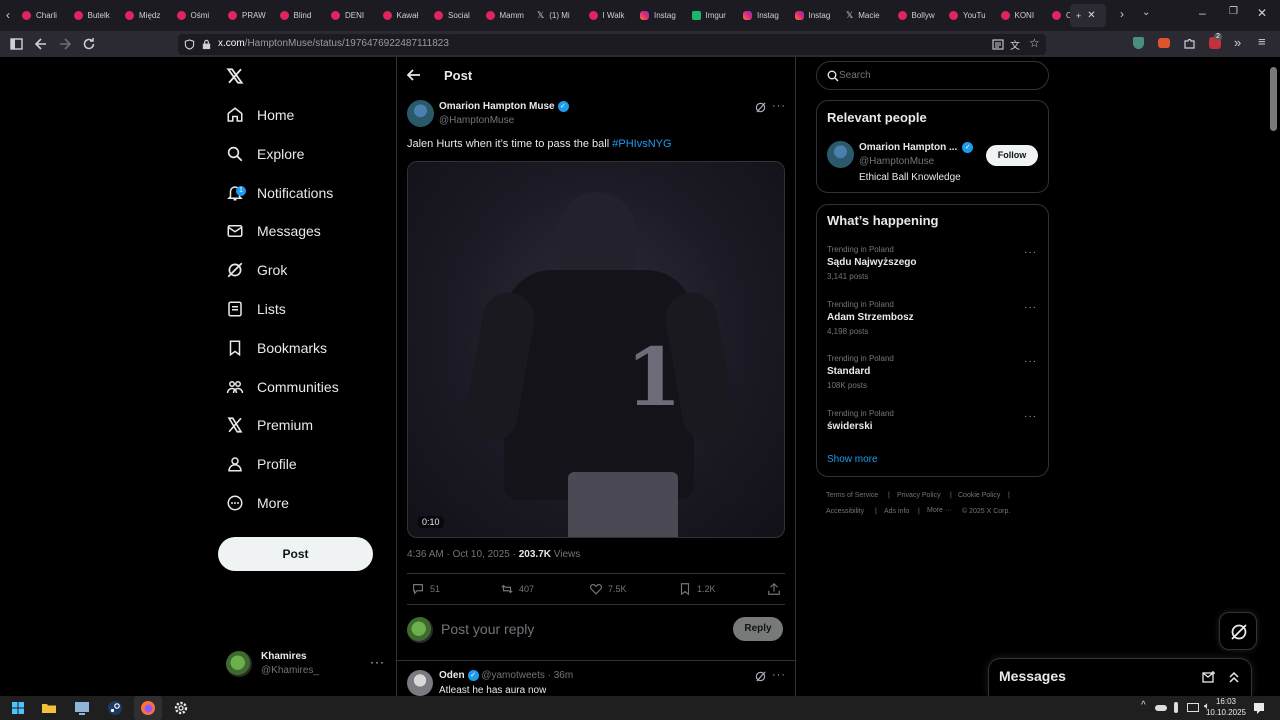  I want to click on account-more-icon: ···, so click(377, 662).